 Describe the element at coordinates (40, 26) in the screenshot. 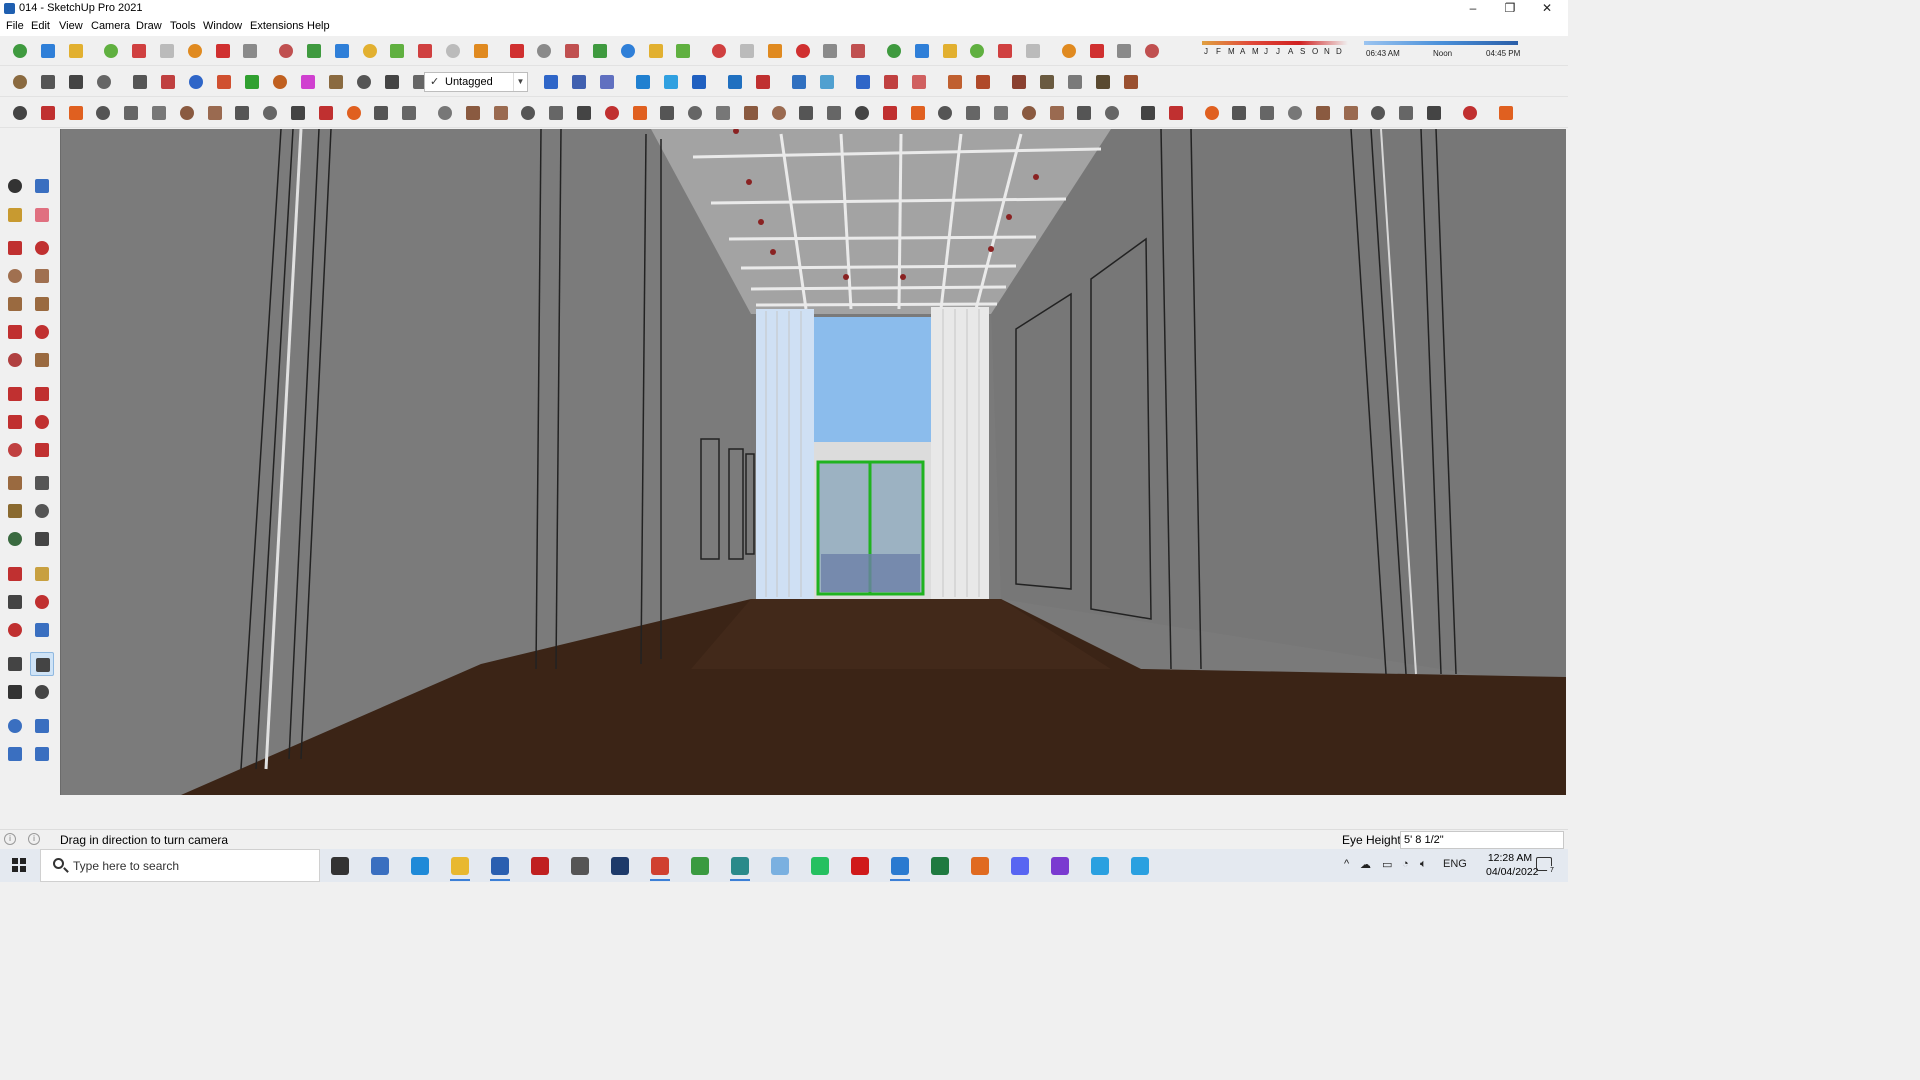

I see `menu-edit: Edit` at that location.